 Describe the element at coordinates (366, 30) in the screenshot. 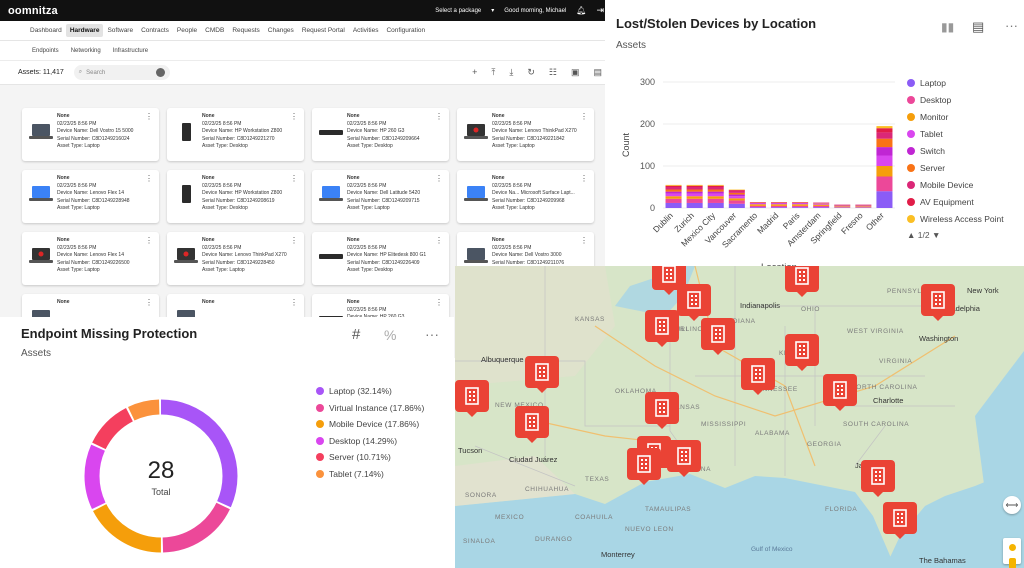

I see `nav-item-activities: Activities` at that location.